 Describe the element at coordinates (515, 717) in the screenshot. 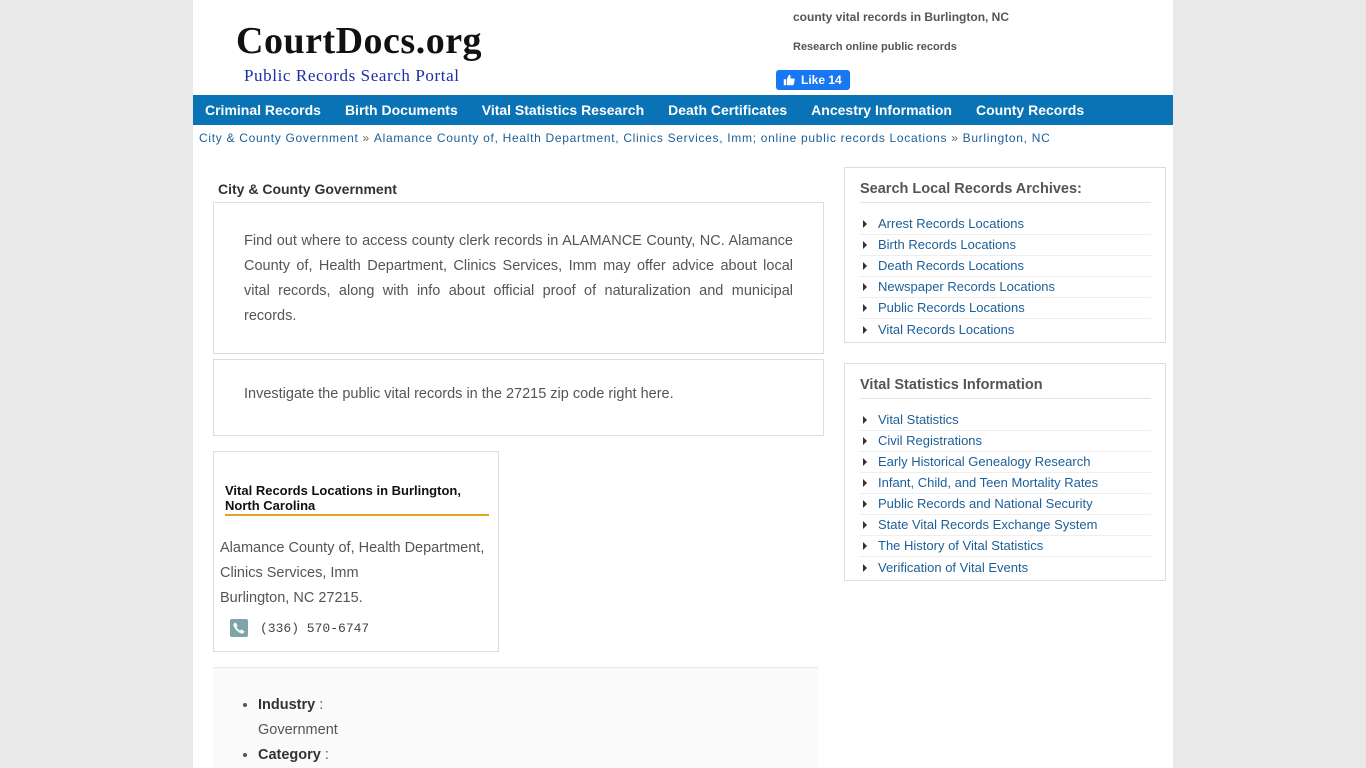

I see `meta-info: Industry :Government Category :` at that location.